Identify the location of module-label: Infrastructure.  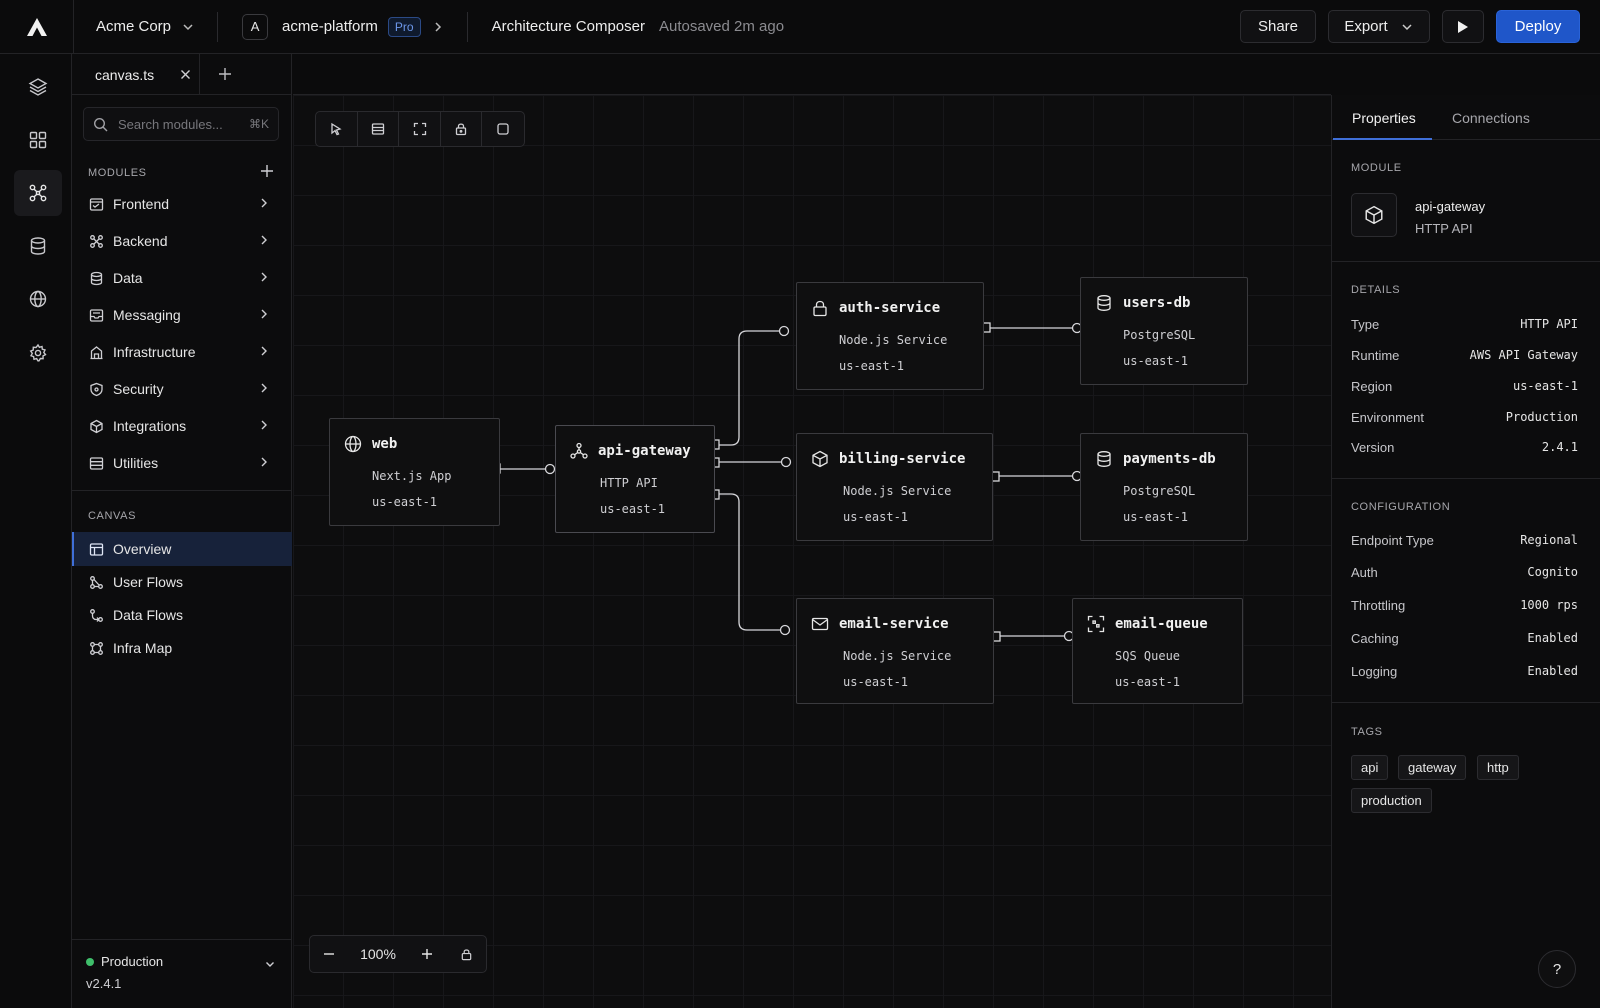
(154, 352).